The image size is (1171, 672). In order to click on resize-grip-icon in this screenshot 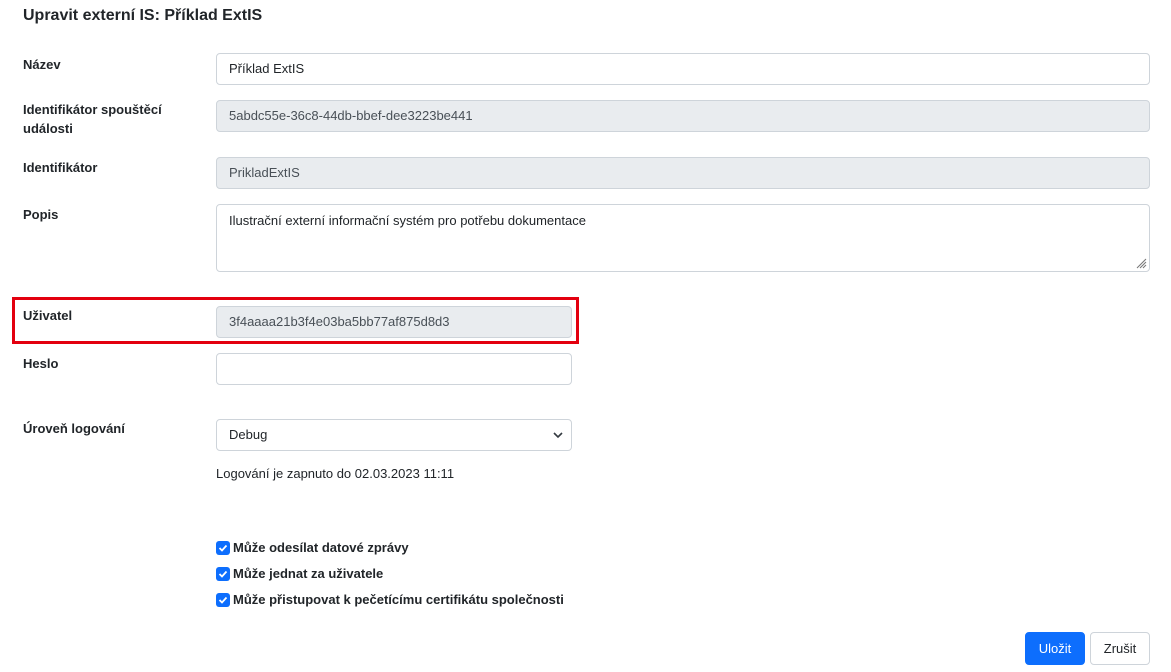, I will do `click(1141, 263)`.